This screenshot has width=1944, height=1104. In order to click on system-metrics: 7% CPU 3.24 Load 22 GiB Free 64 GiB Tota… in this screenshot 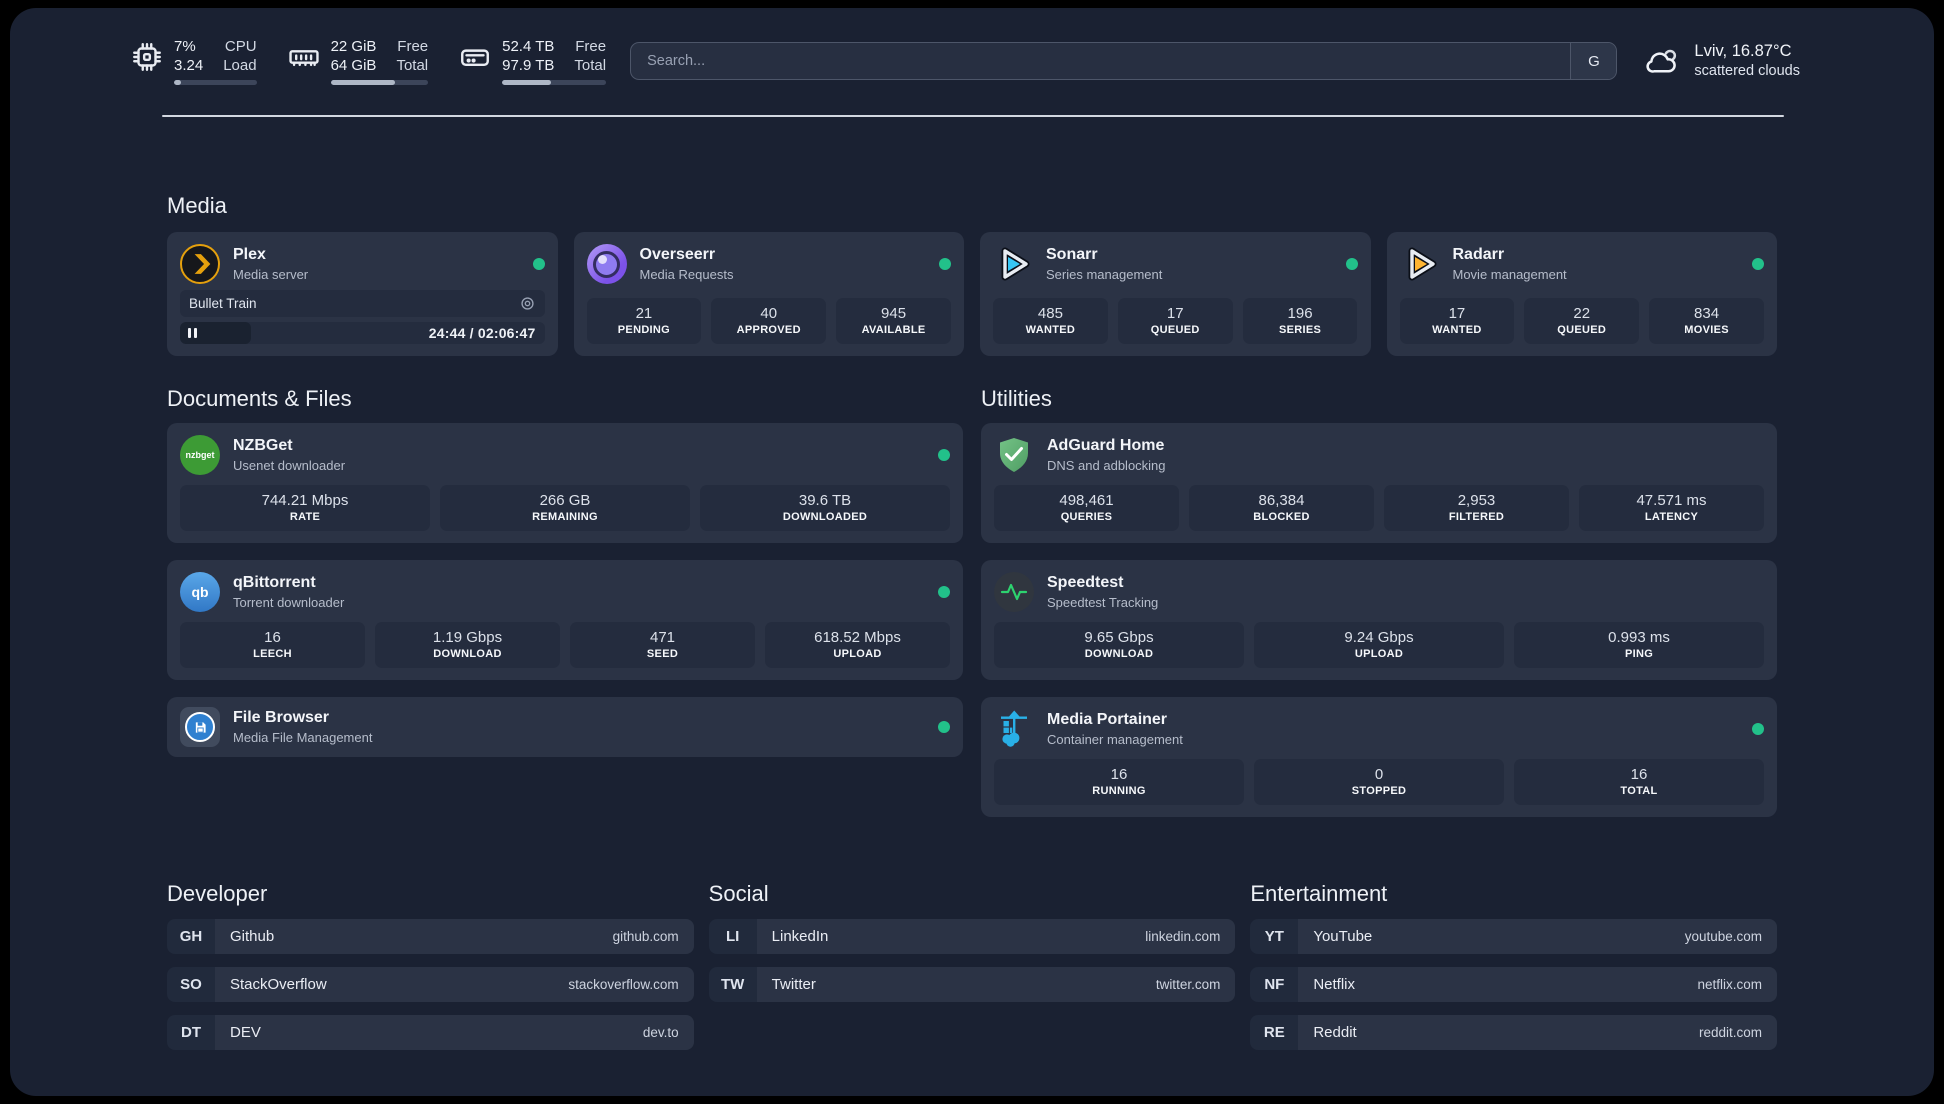, I will do `click(368, 61)`.